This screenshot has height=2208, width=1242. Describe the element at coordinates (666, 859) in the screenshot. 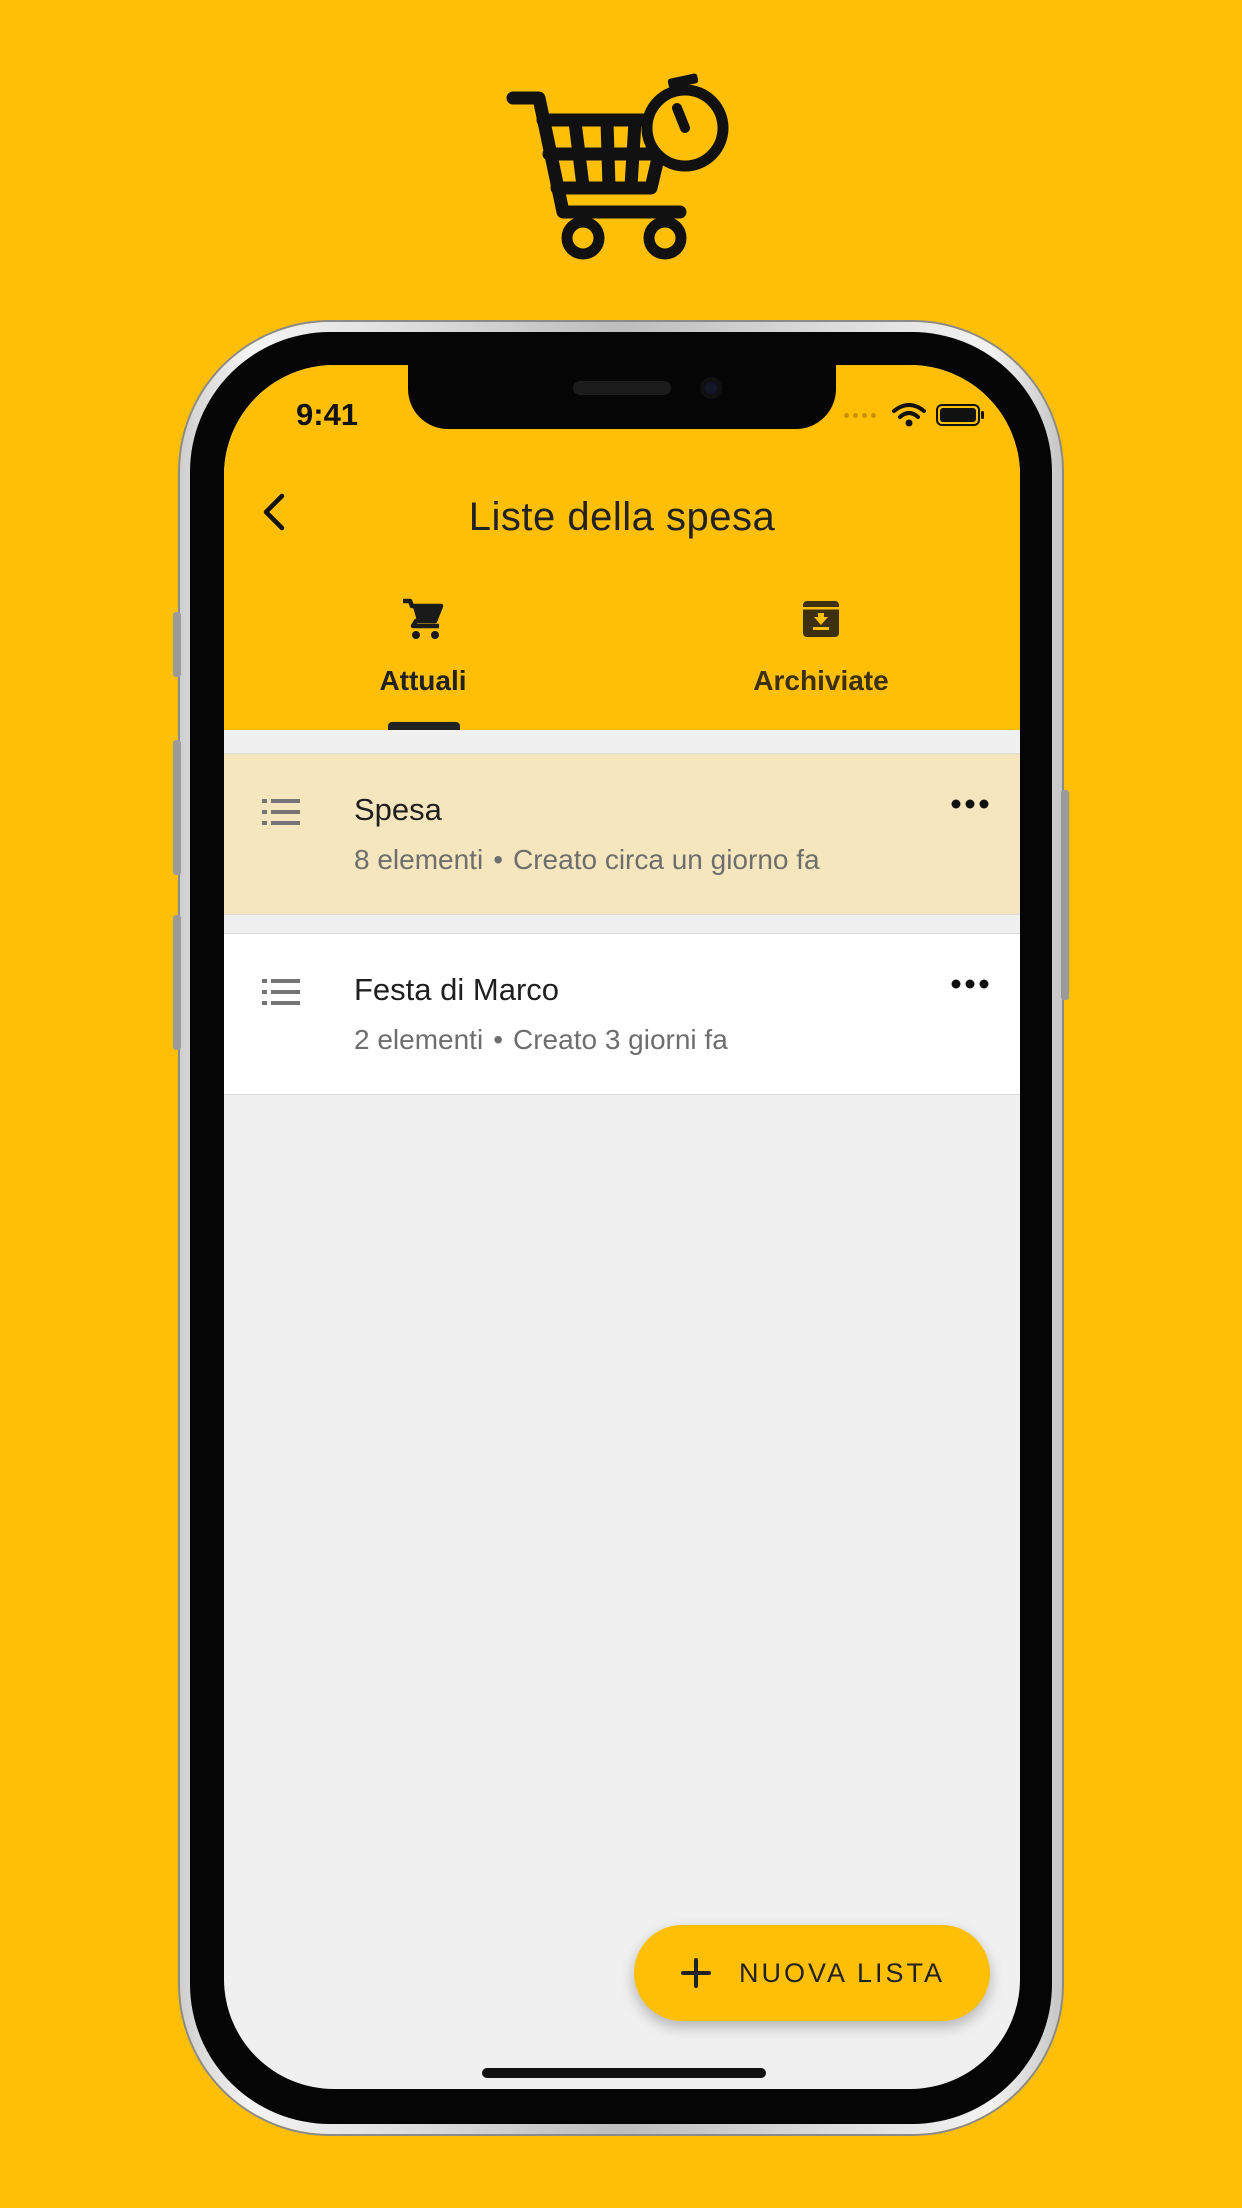

I see `list-item-created: Creato circa un giorno fa` at that location.